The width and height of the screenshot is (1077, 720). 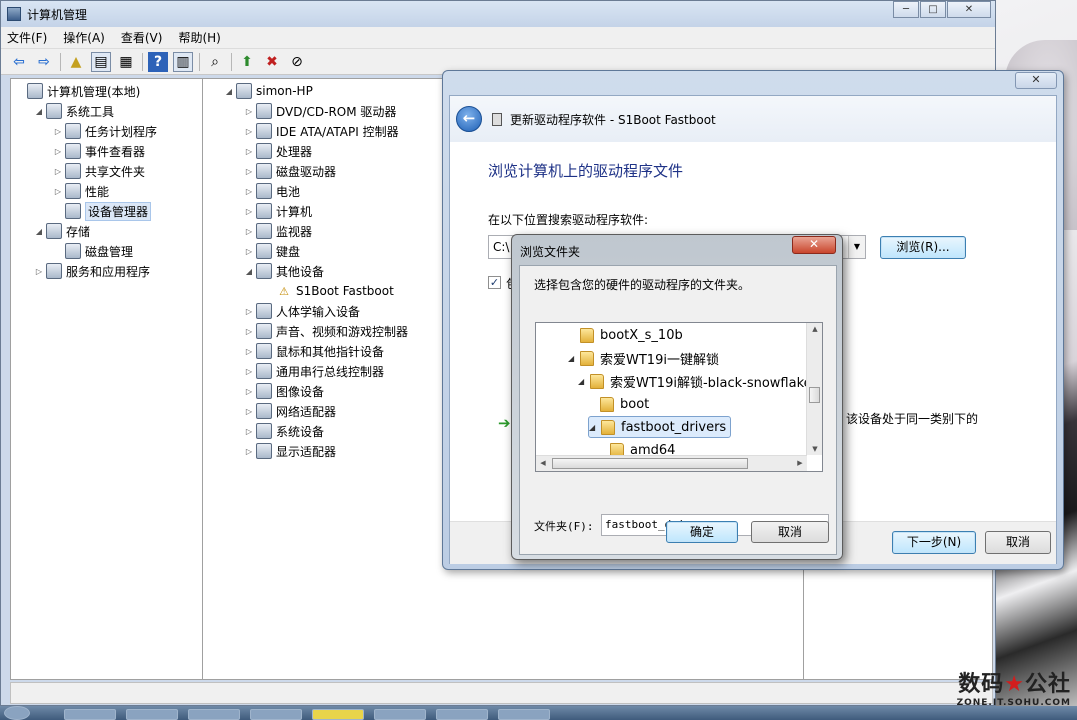 What do you see at coordinates (73, 131) in the screenshot?
I see `clock-icon` at bounding box center [73, 131].